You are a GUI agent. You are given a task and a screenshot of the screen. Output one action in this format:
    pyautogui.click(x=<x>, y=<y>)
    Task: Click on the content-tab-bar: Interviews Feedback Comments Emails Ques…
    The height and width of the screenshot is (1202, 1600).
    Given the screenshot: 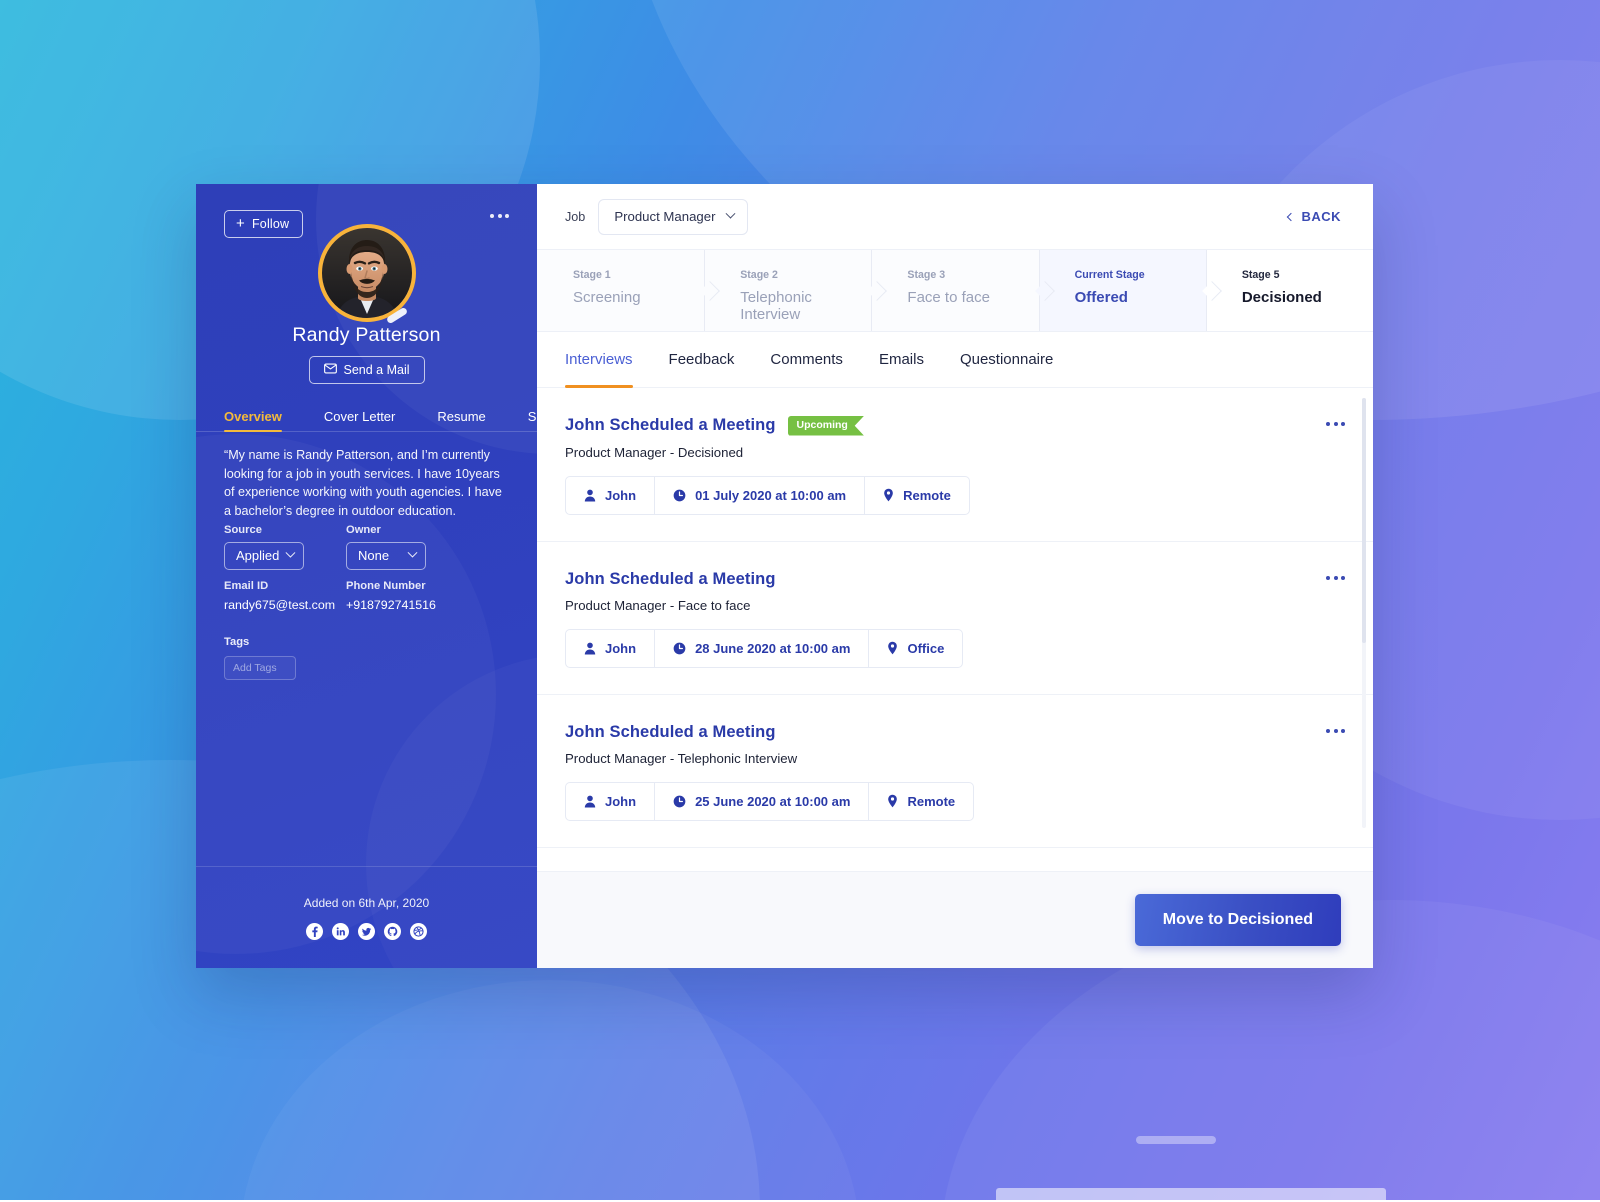 What is the action you would take?
    pyautogui.click(x=955, y=360)
    